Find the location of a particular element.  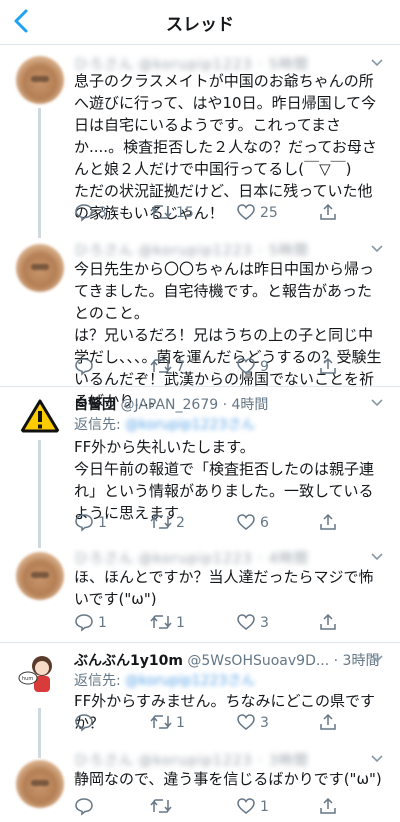

tweet-actions: 3 15 25 is located at coordinates (224, 213).